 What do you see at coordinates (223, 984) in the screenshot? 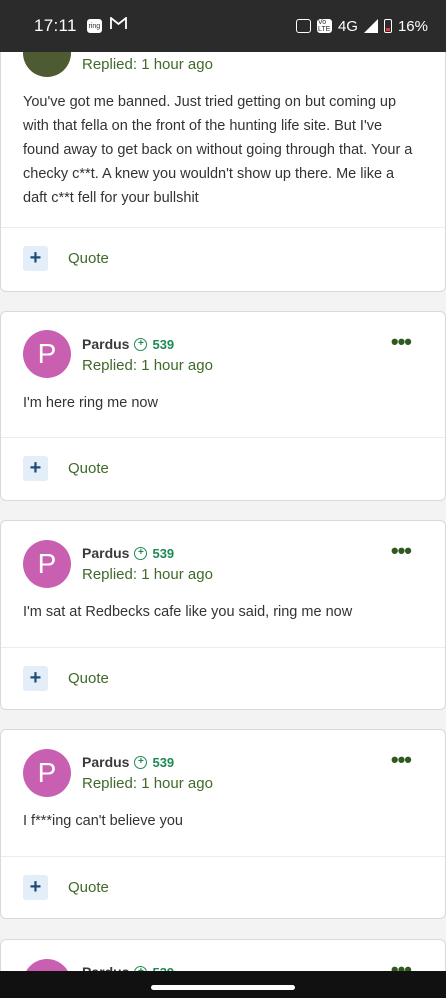
I see `navigation-bar` at bounding box center [223, 984].